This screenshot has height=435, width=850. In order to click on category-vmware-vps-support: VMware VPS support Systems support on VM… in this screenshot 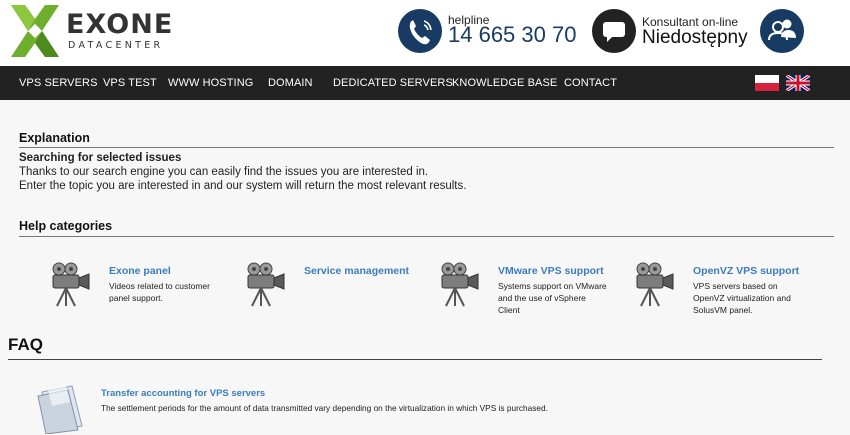, I will do `click(528, 292)`.